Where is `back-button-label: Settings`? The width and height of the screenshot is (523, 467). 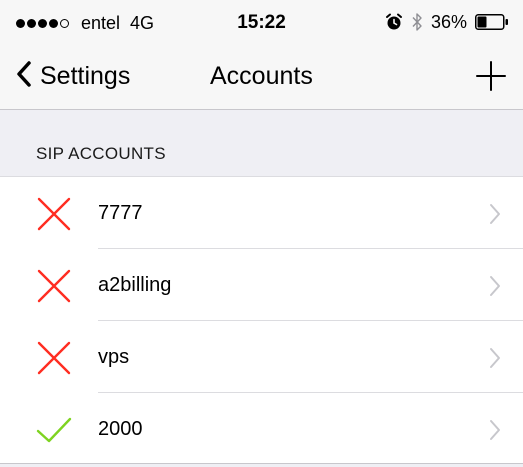
back-button-label: Settings is located at coordinates (85, 75).